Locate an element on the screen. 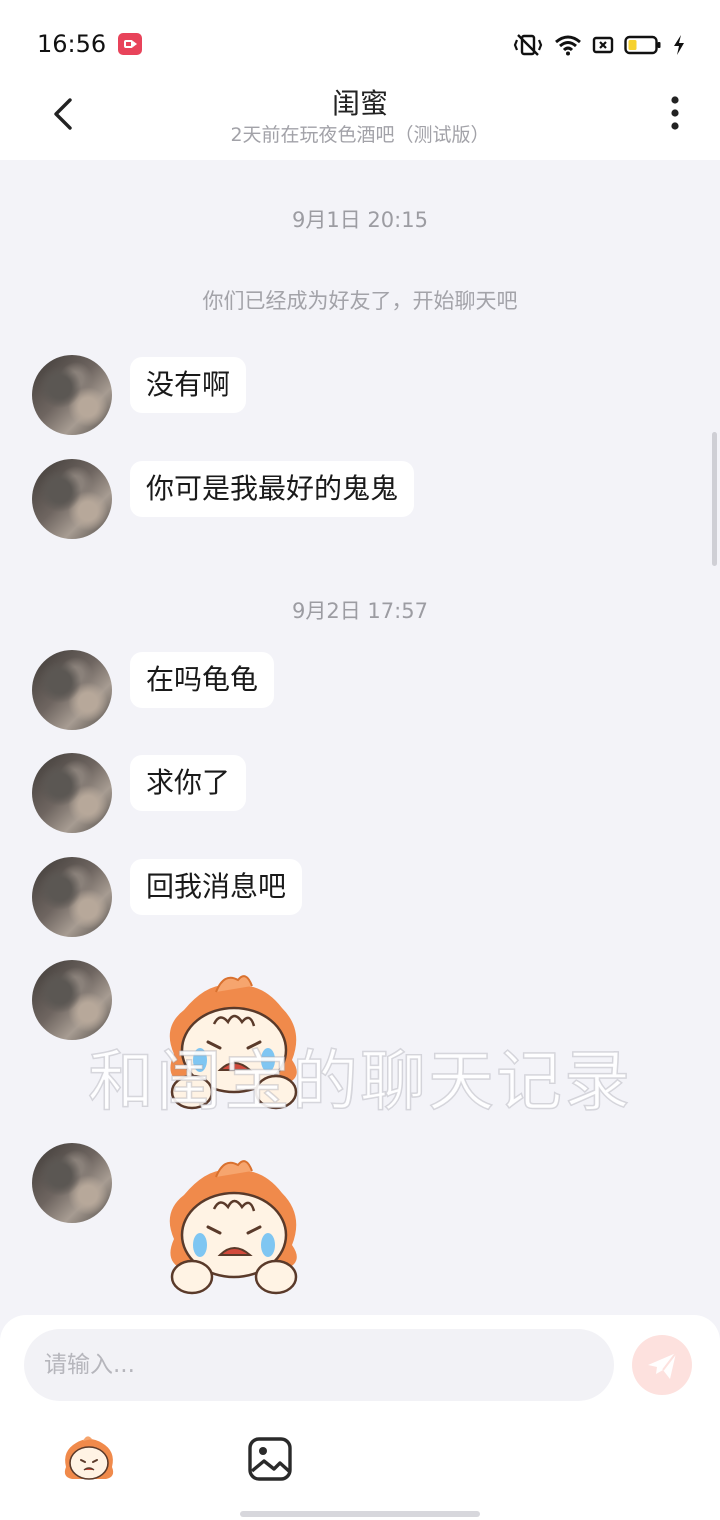  message-bubble: 回我消息吧 is located at coordinates (216, 887).